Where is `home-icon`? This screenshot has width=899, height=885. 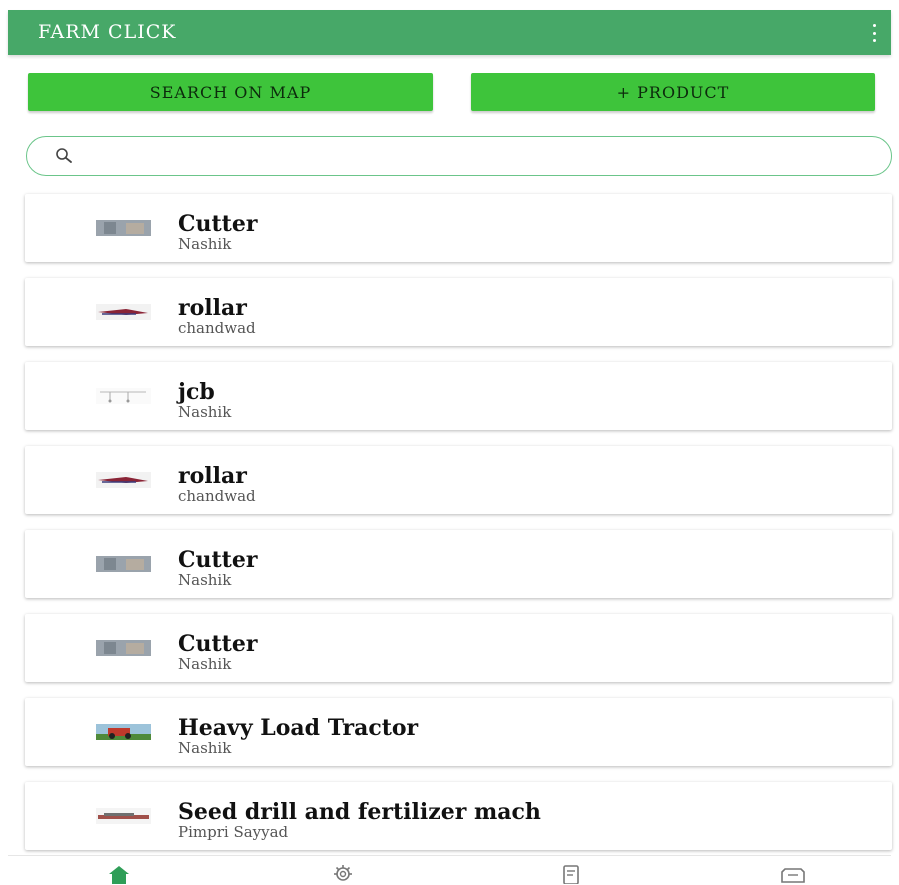
home-icon is located at coordinates (119, 873).